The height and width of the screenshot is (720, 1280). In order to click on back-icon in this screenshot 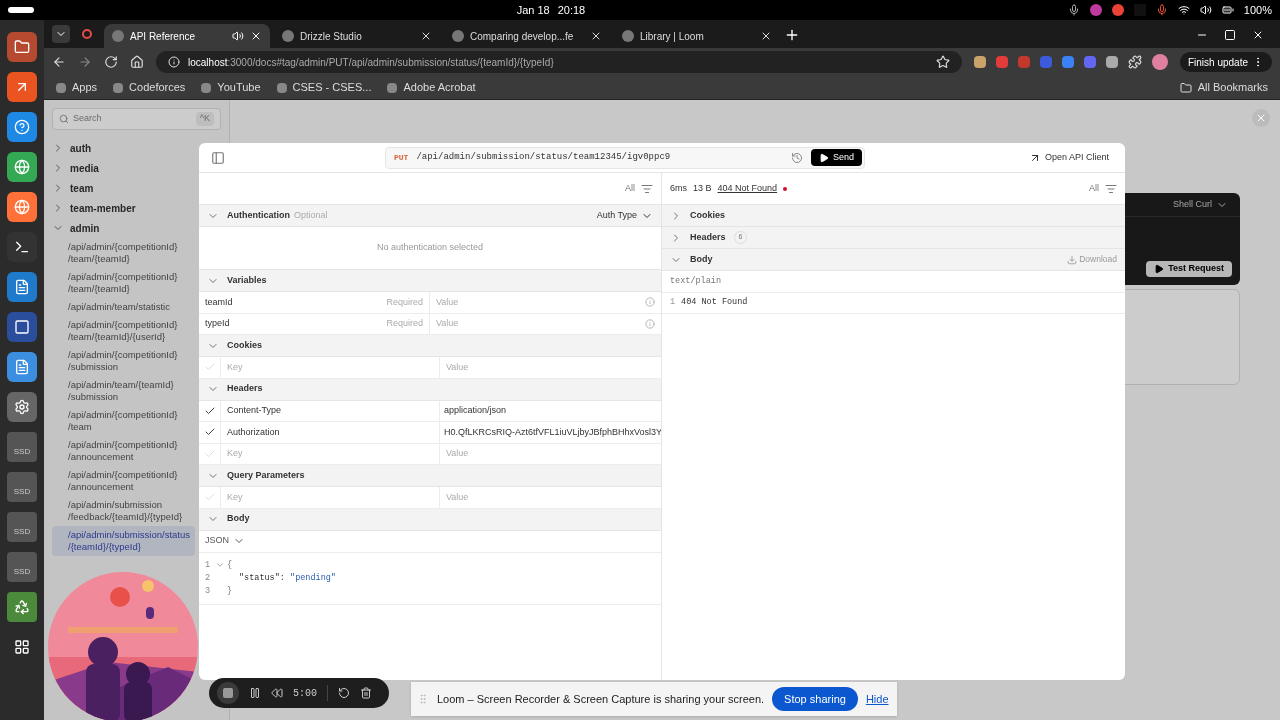, I will do `click(59, 62)`.